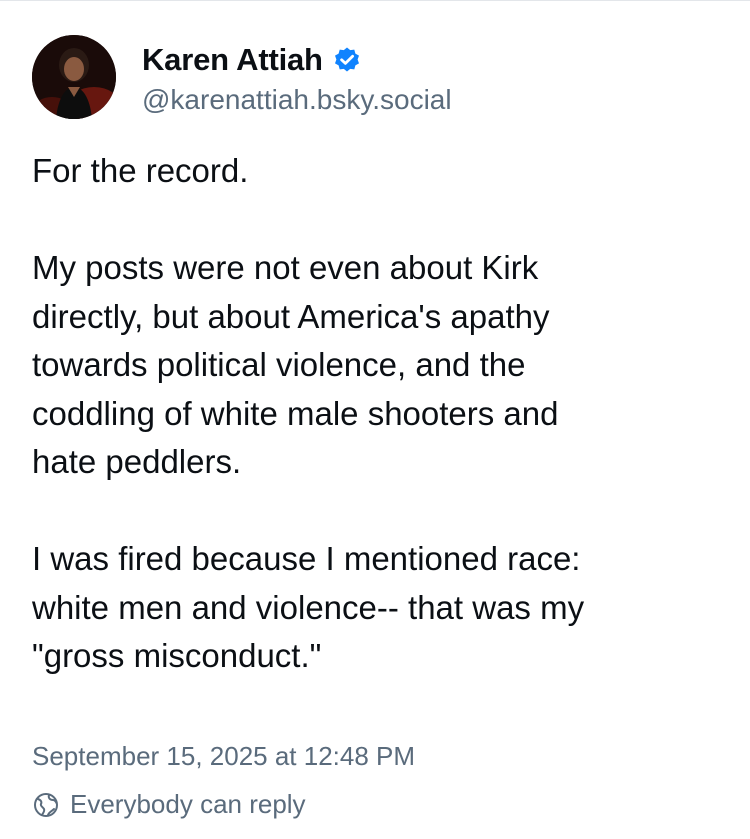  I want to click on author-name-row: Karen Attiah, so click(251, 60).